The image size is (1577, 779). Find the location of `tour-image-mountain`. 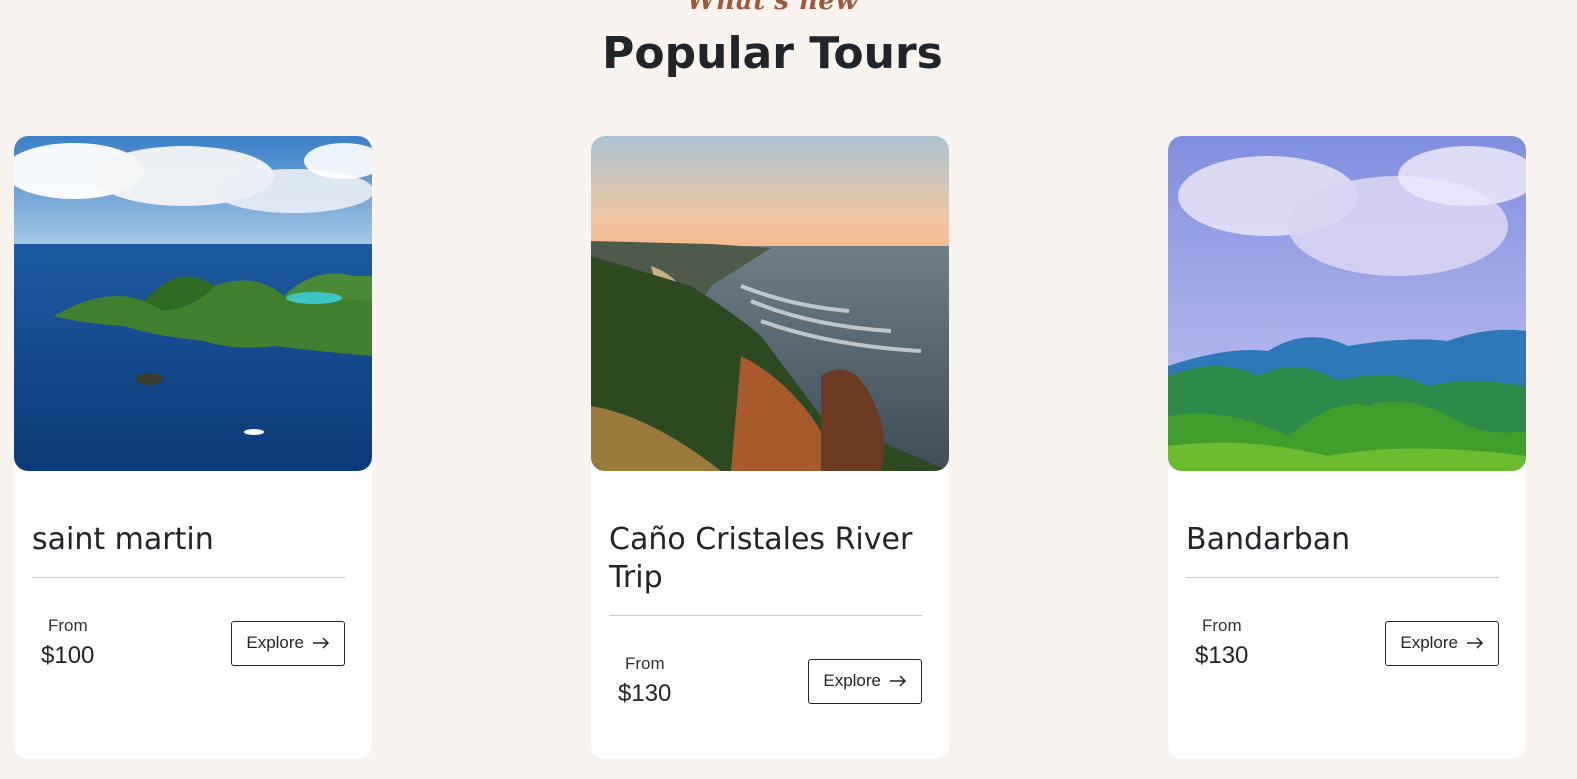

tour-image-mountain is located at coordinates (1347, 303).